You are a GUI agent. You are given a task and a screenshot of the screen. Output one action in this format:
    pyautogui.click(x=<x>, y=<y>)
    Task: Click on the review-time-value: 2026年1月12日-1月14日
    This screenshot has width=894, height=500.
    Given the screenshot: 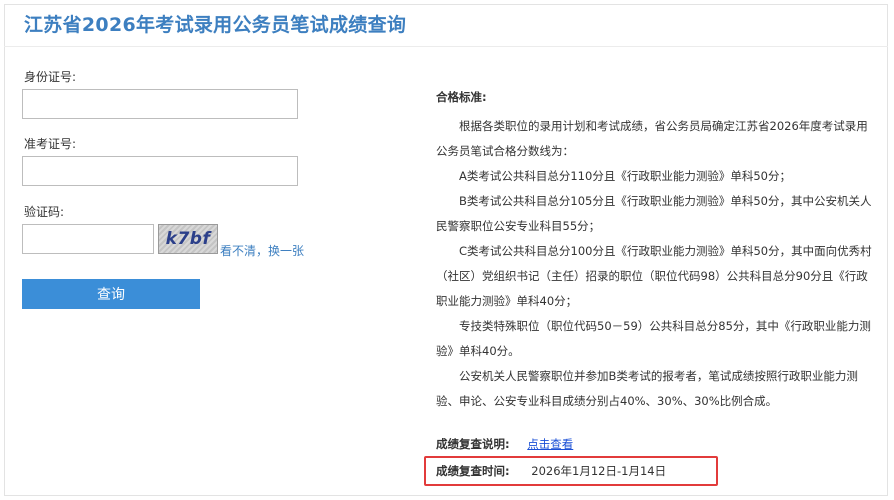 What is the action you would take?
    pyautogui.click(x=599, y=471)
    